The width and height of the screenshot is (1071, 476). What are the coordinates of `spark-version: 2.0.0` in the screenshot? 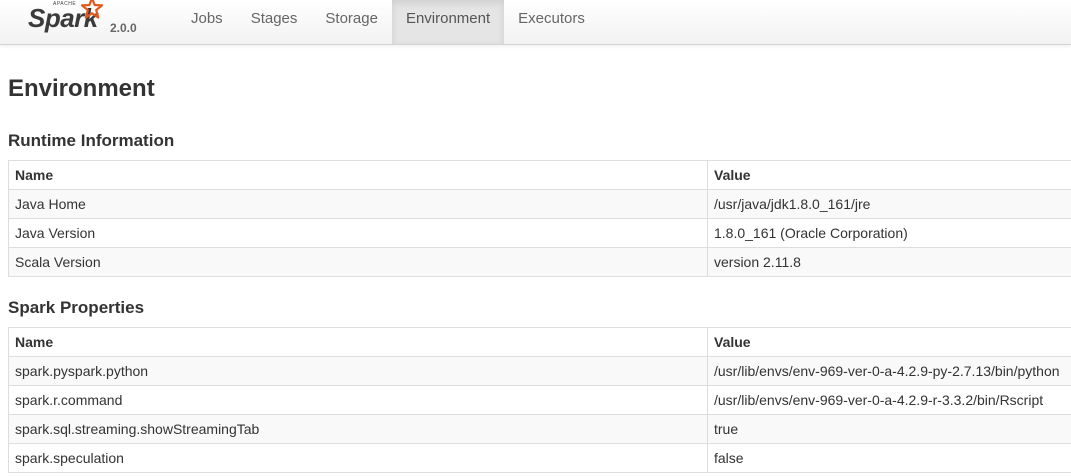 It's located at (123, 28).